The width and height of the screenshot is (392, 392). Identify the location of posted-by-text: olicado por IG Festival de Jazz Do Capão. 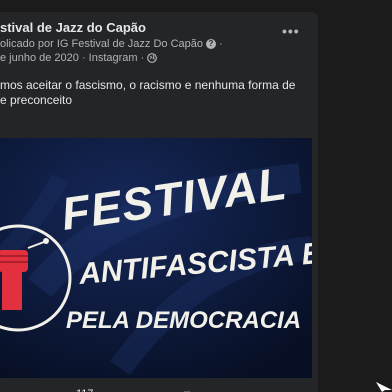
(101, 44).